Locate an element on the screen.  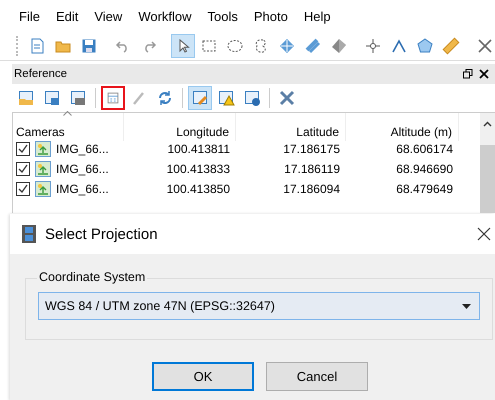
table-cell-text: 17.186119 is located at coordinates (312, 169).